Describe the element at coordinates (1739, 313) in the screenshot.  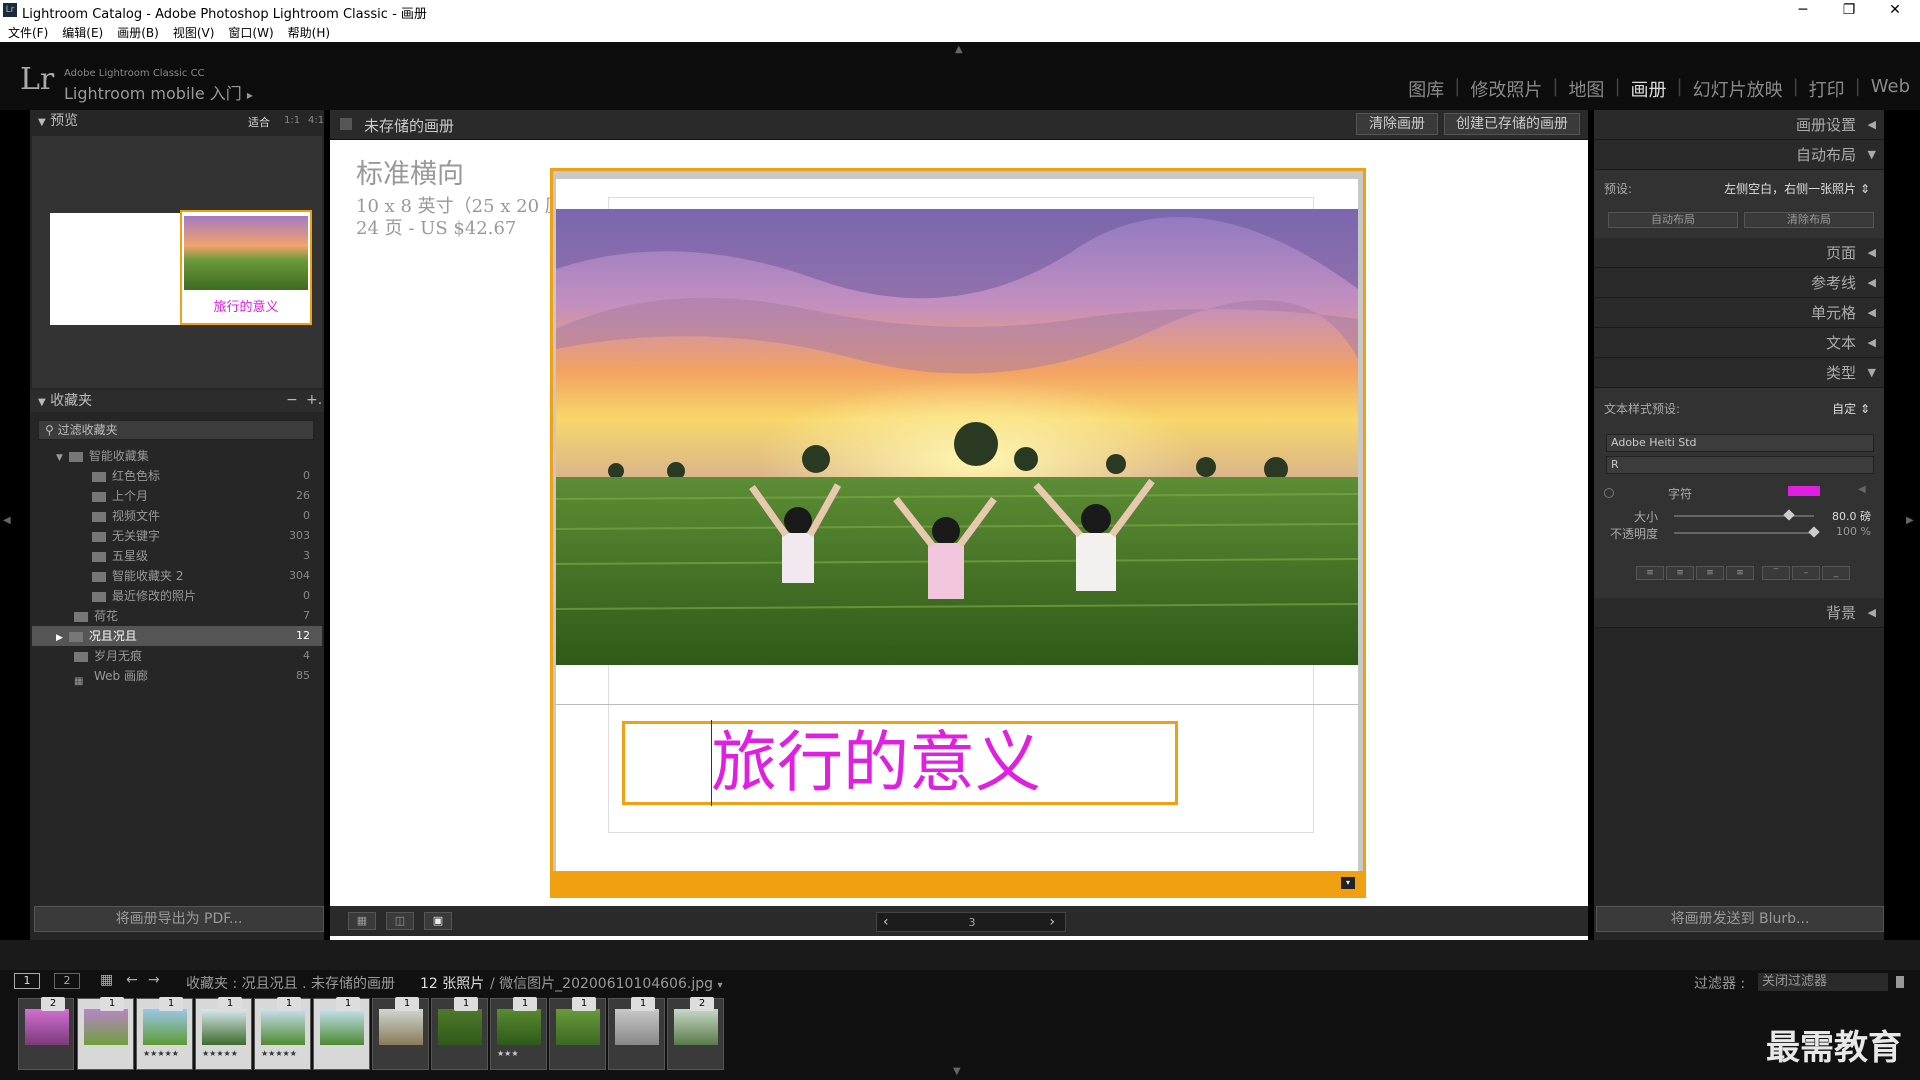
I see `cell-header: 单元格 ◀` at that location.